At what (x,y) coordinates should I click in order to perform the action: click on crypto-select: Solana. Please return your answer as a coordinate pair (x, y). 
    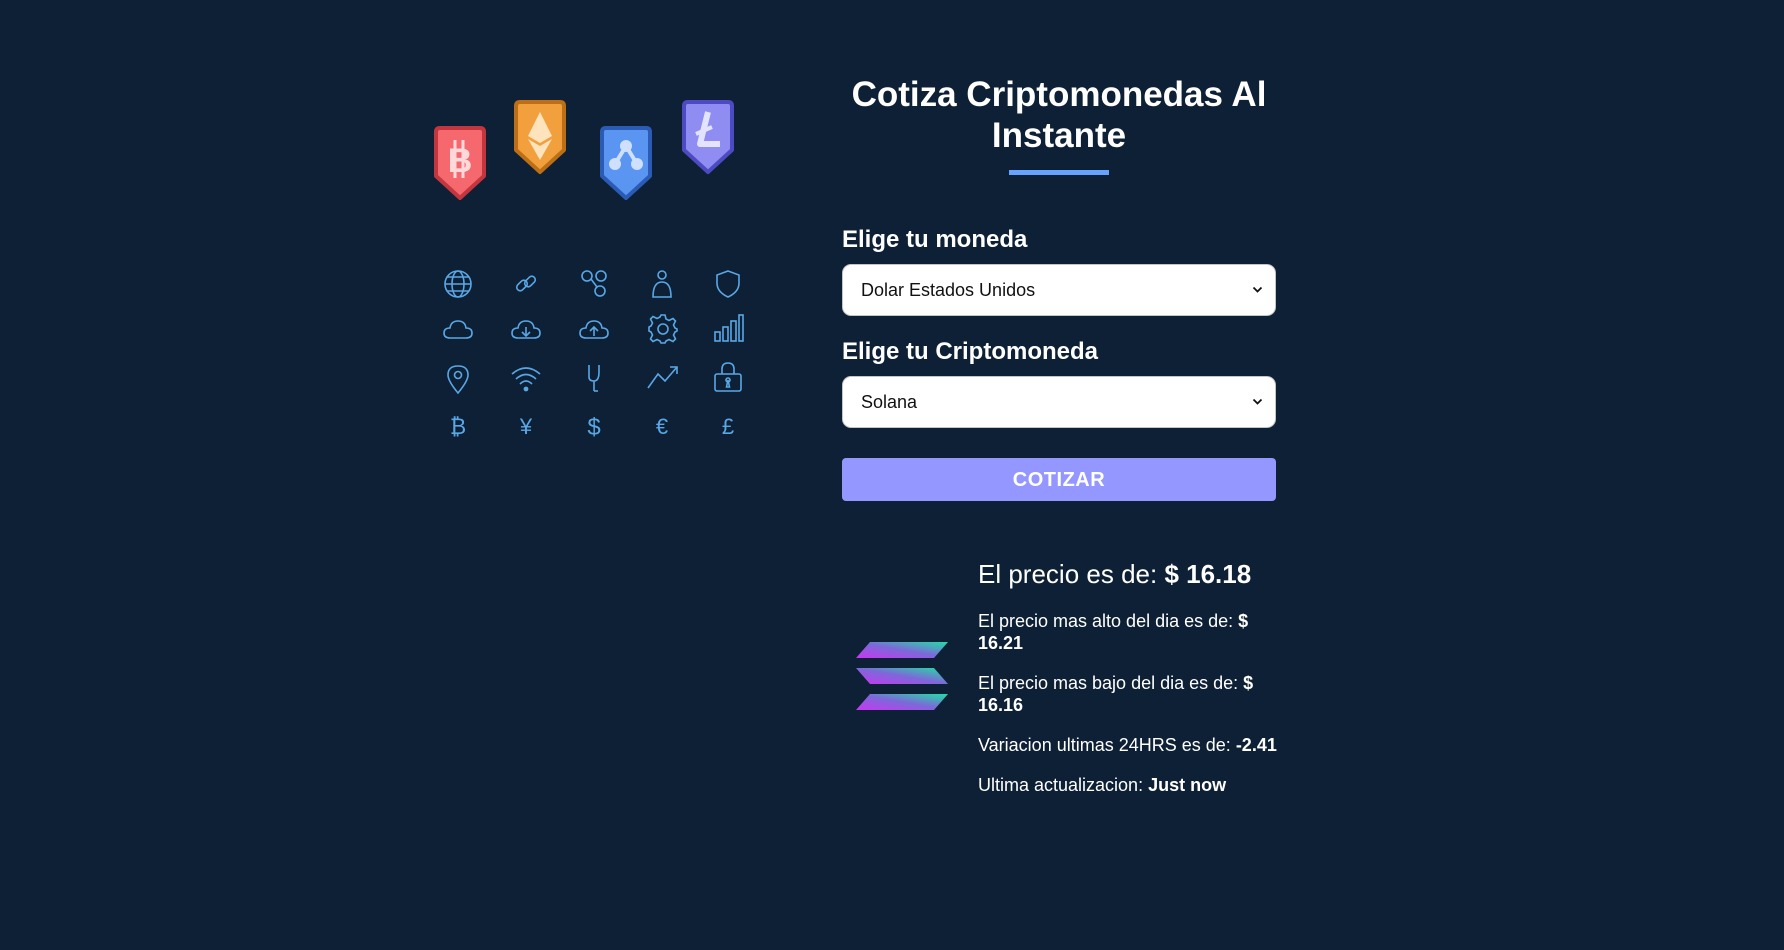
    Looking at the image, I should click on (1059, 402).